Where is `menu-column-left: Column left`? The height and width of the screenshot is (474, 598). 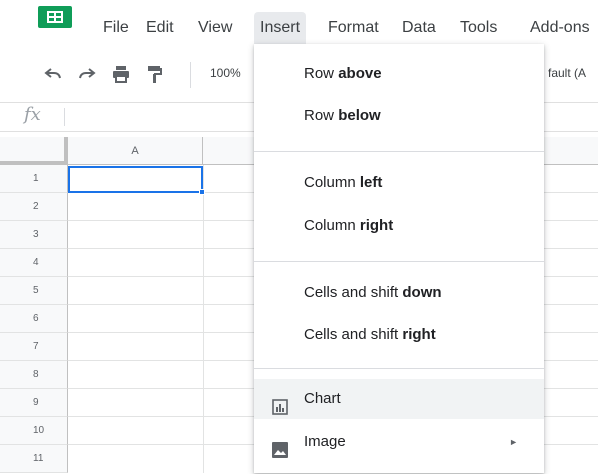
menu-column-left: Column left is located at coordinates (399, 183).